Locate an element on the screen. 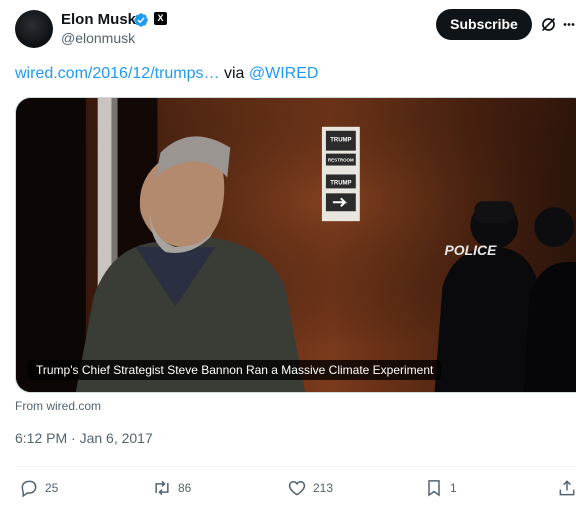 This screenshot has height=505, width=576. sign-restroom-label: RESTROOM is located at coordinates (341, 160).